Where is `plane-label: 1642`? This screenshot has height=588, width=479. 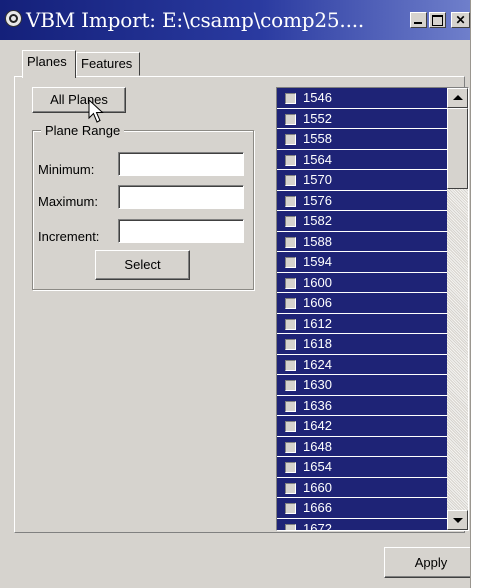 plane-label: 1642 is located at coordinates (317, 425).